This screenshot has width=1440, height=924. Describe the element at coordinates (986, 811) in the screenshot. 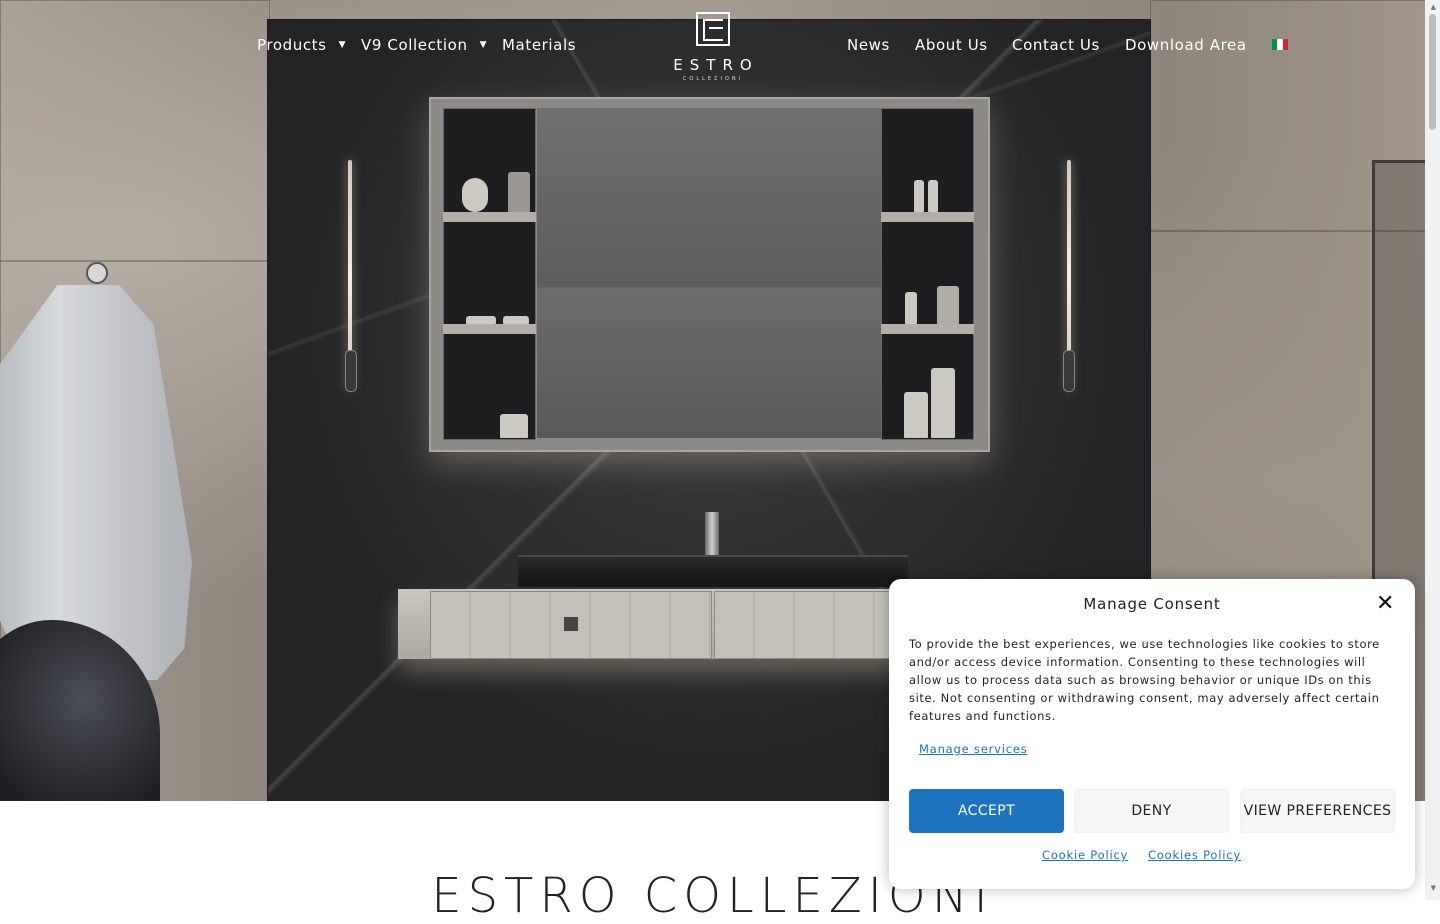

I see `accept-button: ACCEPT` at that location.